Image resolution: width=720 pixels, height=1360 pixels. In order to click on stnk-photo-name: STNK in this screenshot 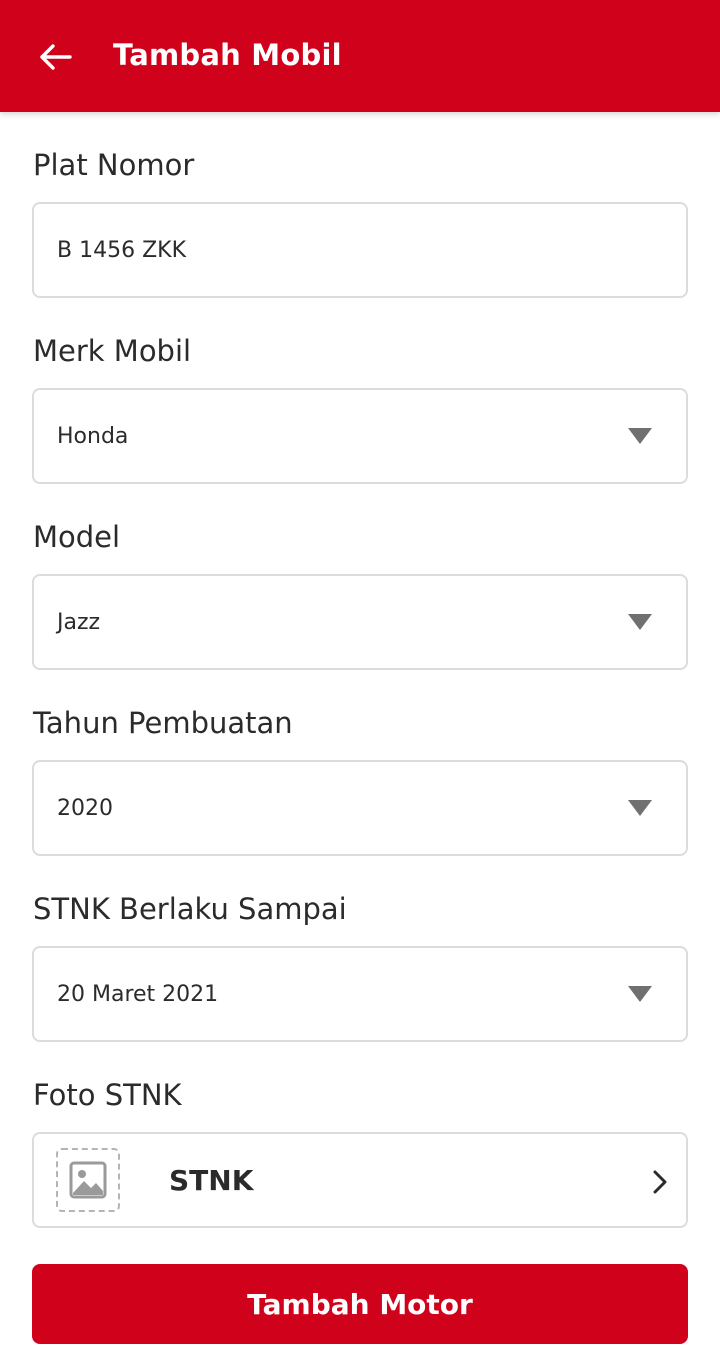, I will do `click(211, 1180)`.